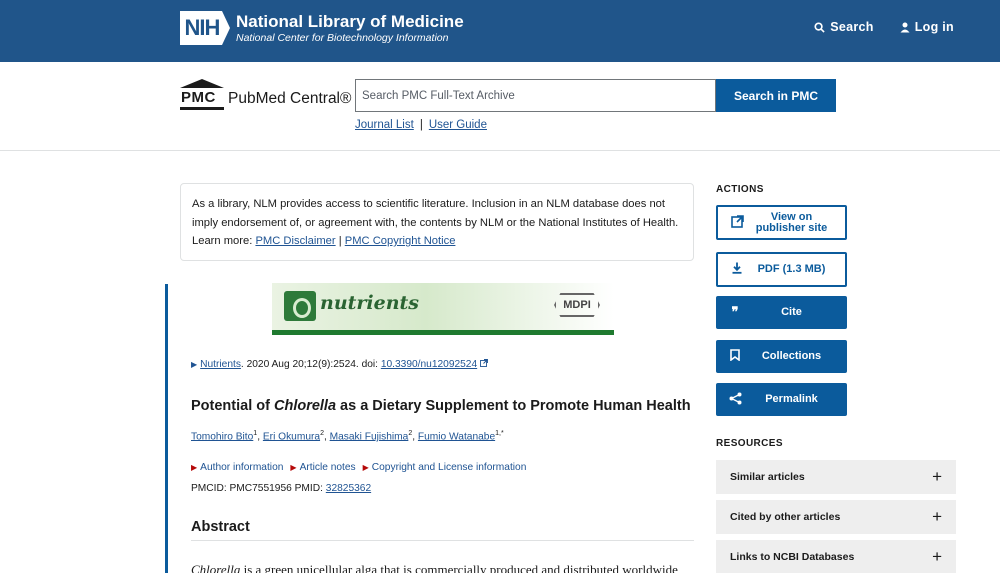 The image size is (1000, 573). What do you see at coordinates (220, 527) in the screenshot?
I see `abstract-heading: Abstract` at bounding box center [220, 527].